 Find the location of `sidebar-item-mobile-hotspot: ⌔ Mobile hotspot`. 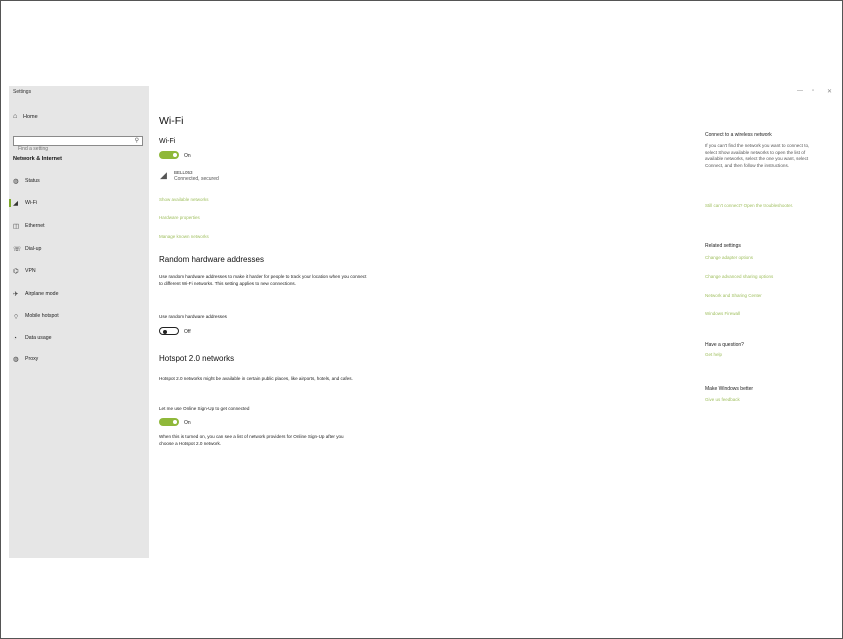

sidebar-item-mobile-hotspot: ⌔ Mobile hotspot is located at coordinates (79, 316).